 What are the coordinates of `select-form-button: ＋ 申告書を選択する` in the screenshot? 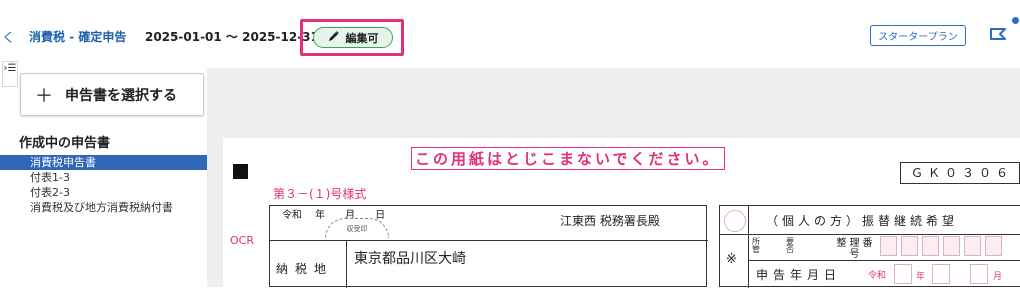 It's located at (112, 94).